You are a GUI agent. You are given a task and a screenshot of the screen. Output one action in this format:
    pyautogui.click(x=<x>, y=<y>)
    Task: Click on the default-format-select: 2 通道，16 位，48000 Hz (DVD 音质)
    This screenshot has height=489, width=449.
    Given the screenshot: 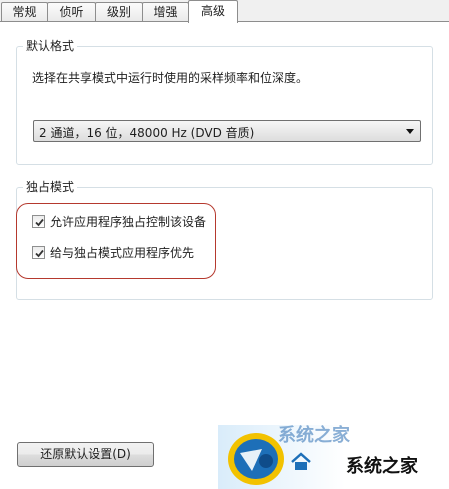 What is the action you would take?
    pyautogui.click(x=227, y=131)
    